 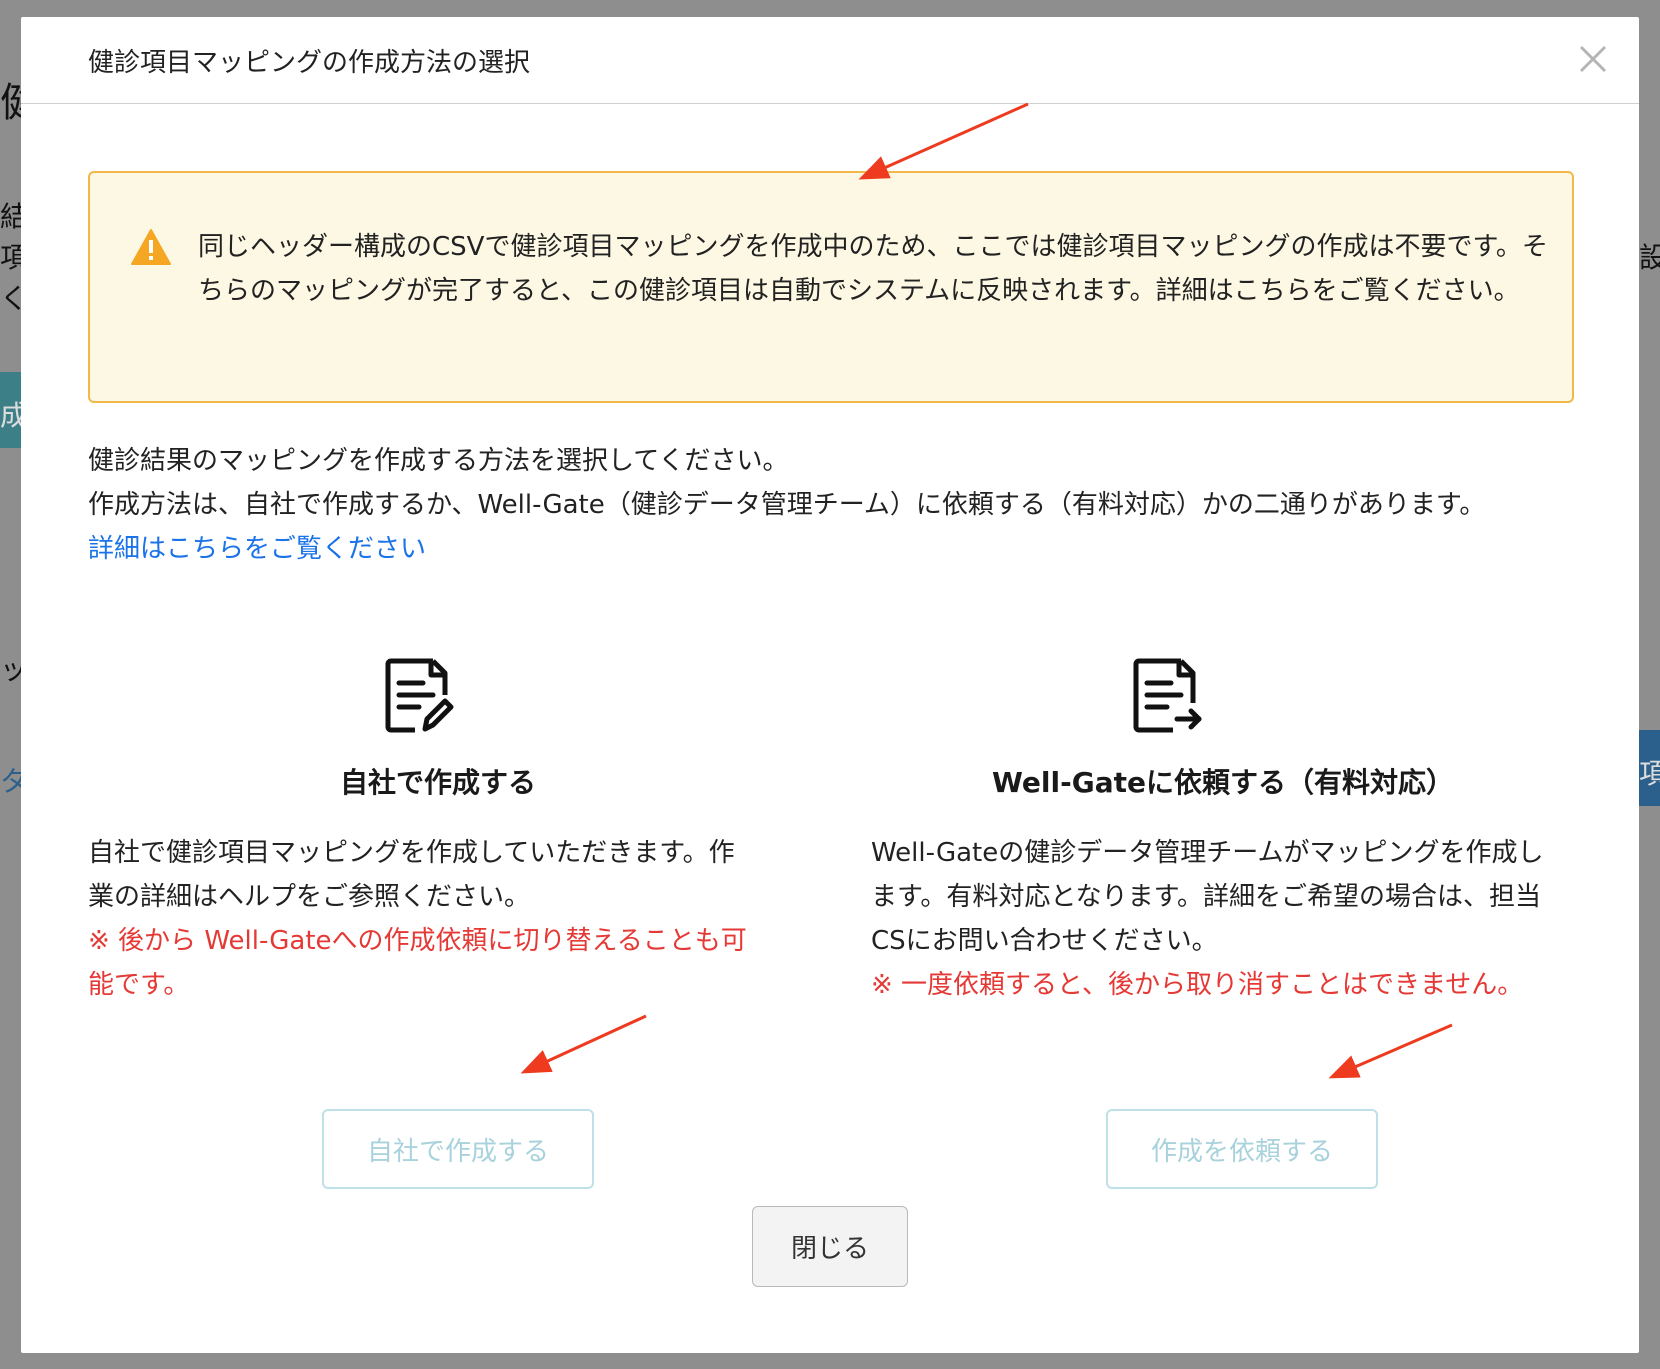 What do you see at coordinates (419, 695) in the screenshot?
I see `document-edit-icon` at bounding box center [419, 695].